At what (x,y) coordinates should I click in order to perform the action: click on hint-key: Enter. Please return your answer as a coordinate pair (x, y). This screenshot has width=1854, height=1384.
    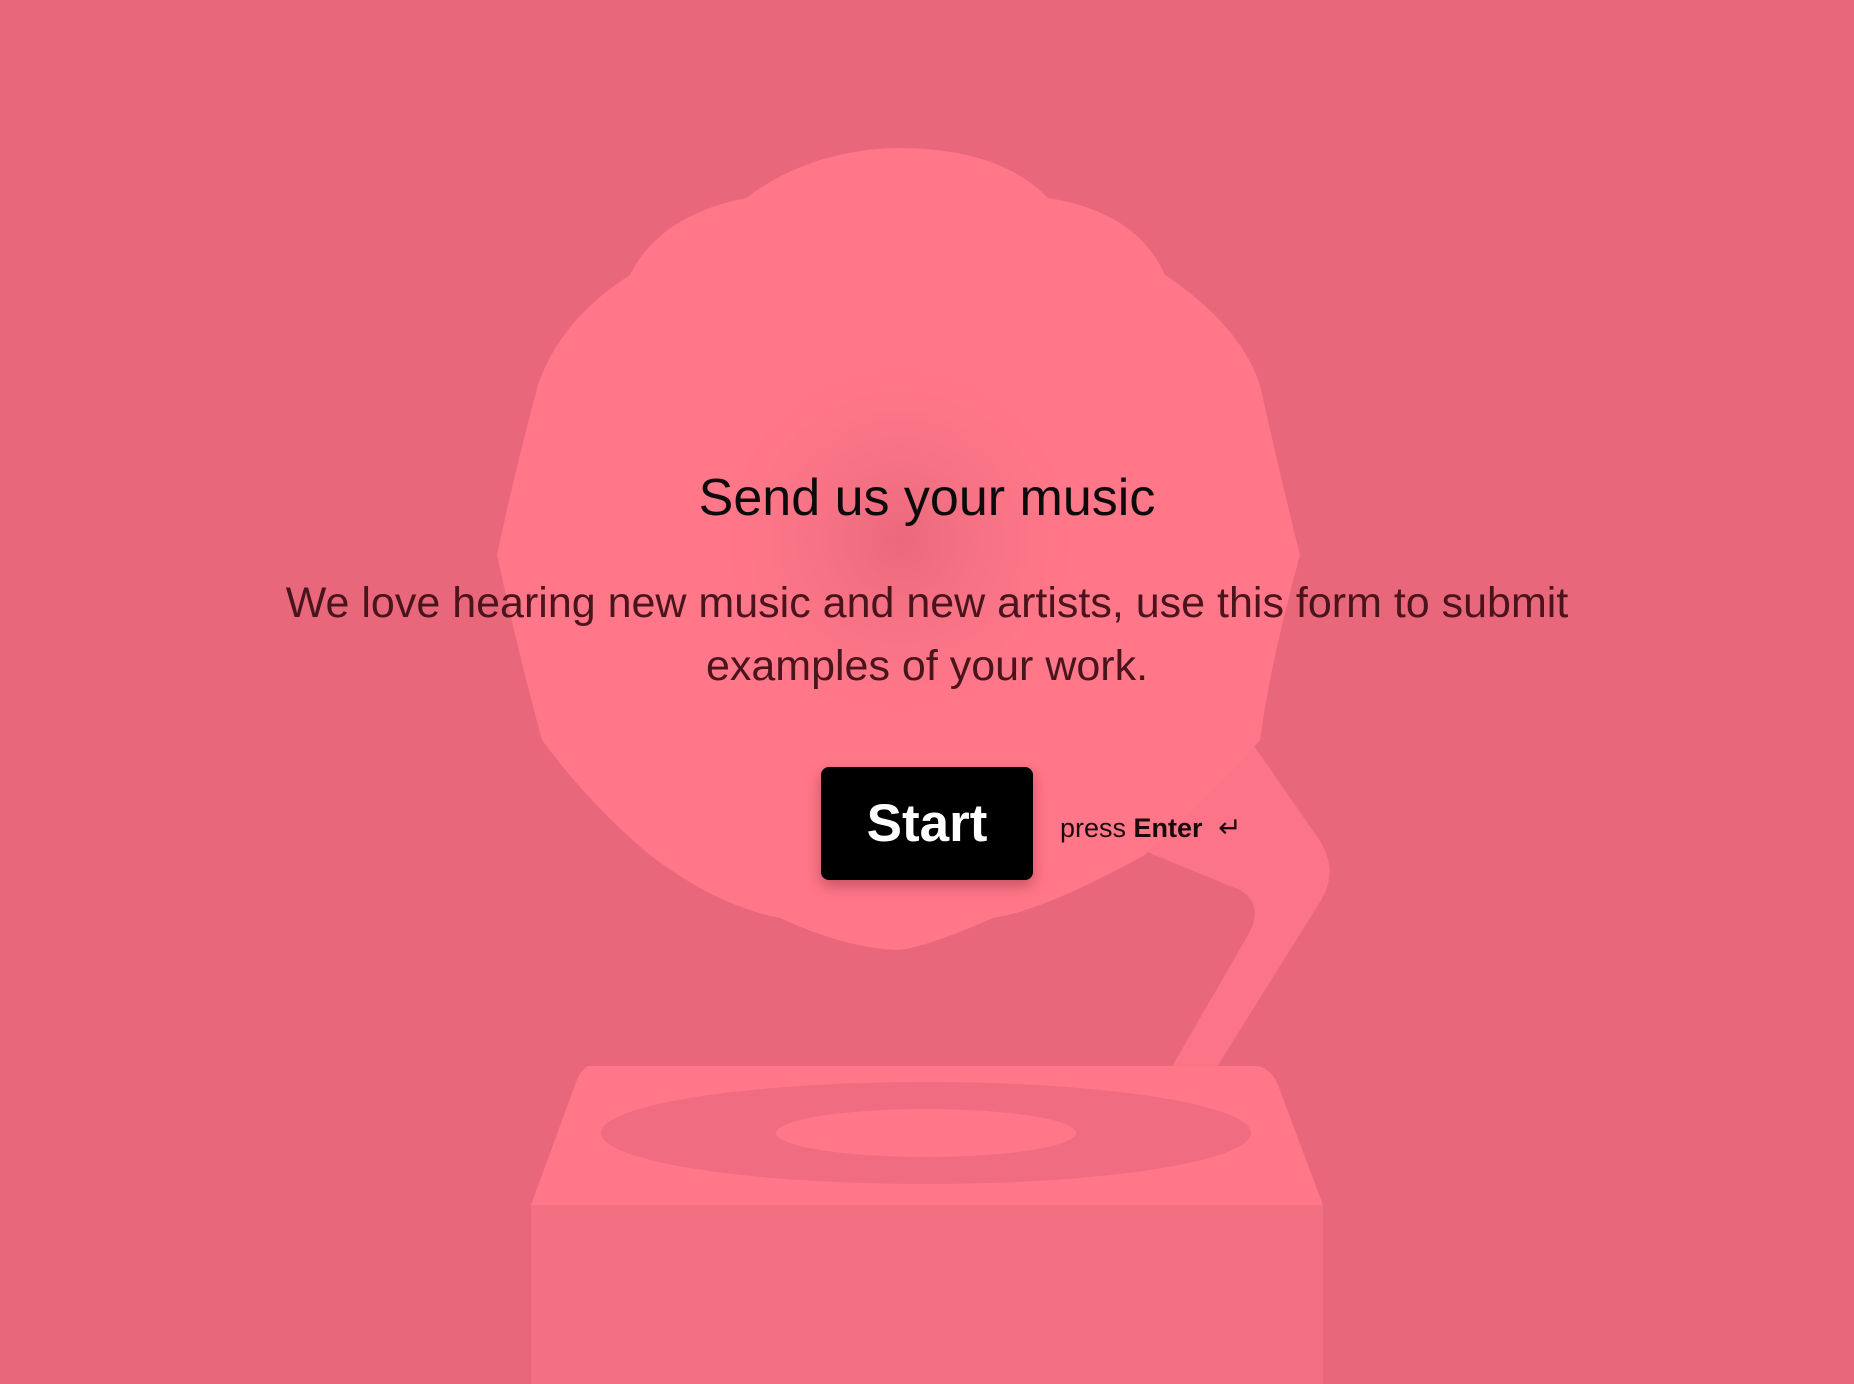
    Looking at the image, I should click on (1168, 828).